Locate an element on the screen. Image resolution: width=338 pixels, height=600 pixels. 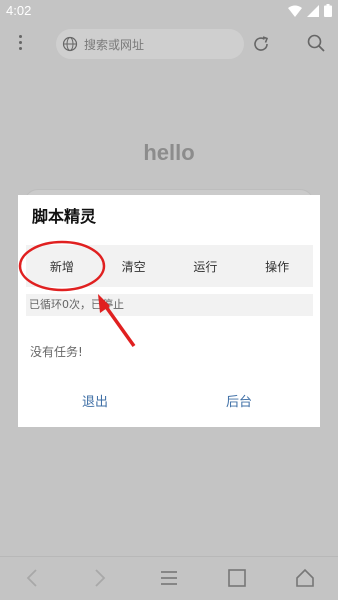
search-icon is located at coordinates (316, 43).